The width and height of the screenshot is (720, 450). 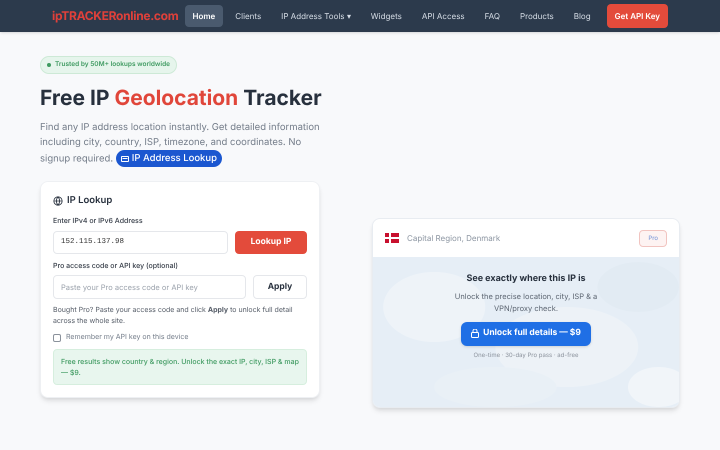 What do you see at coordinates (316, 16) in the screenshot?
I see `nav-link: IP Address Tools ▾` at bounding box center [316, 16].